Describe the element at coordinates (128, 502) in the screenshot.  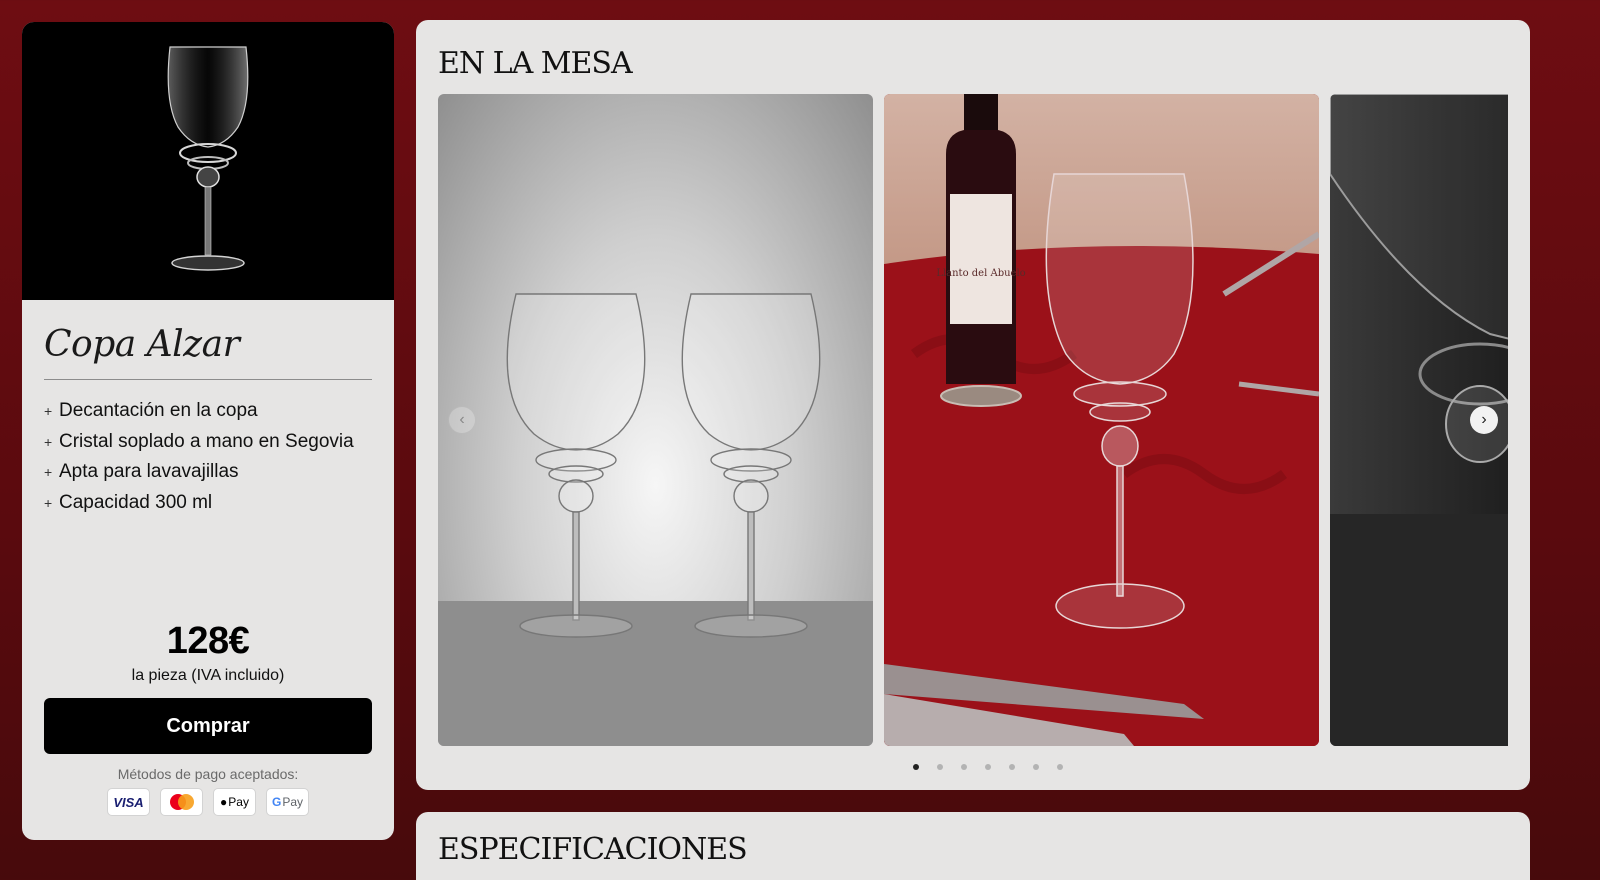
I see `feature-item: + Capacidad 300 ml` at that location.